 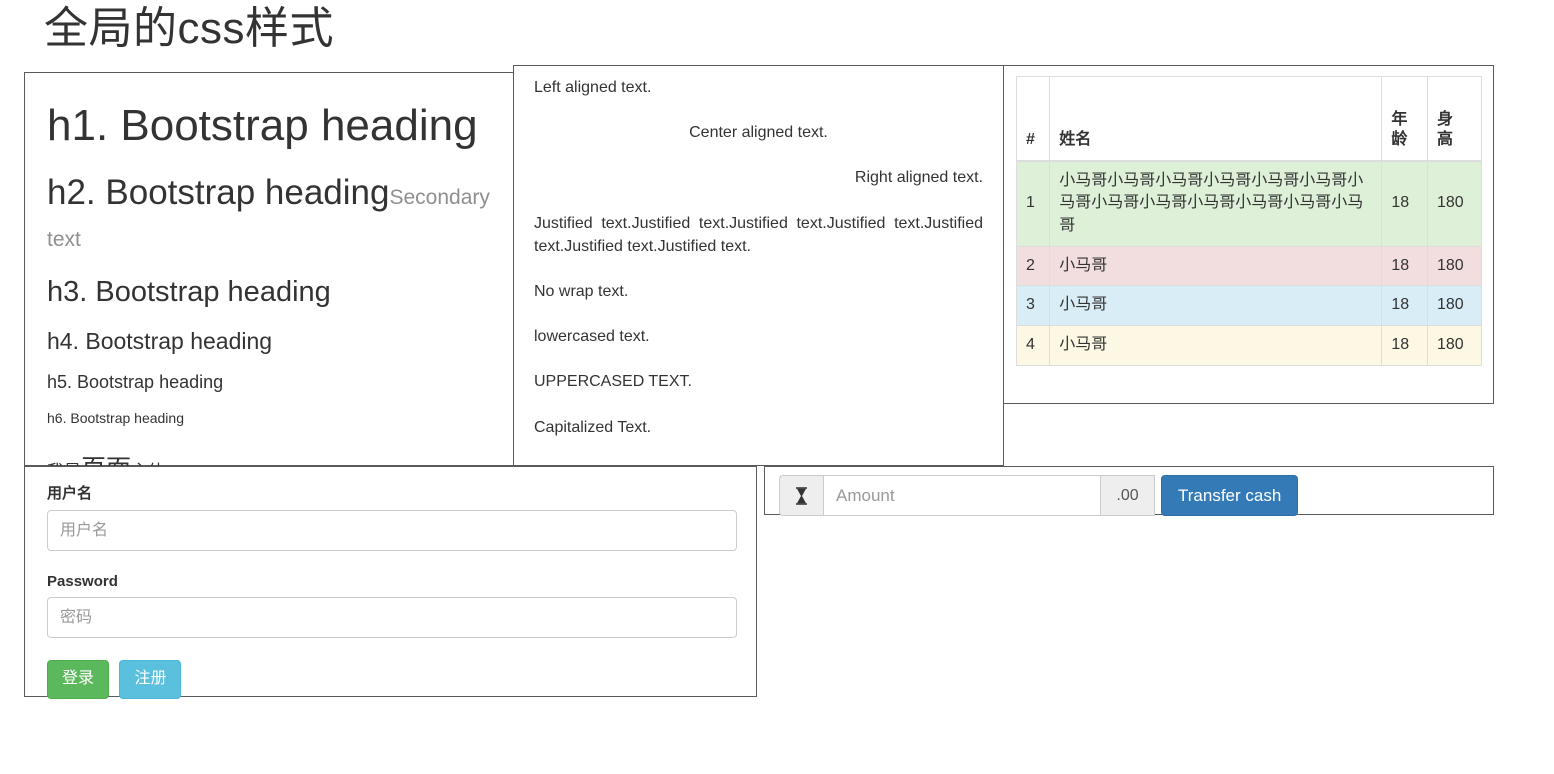 What do you see at coordinates (1445, 129) in the screenshot?
I see `table-header-height-label: 身高` at bounding box center [1445, 129].